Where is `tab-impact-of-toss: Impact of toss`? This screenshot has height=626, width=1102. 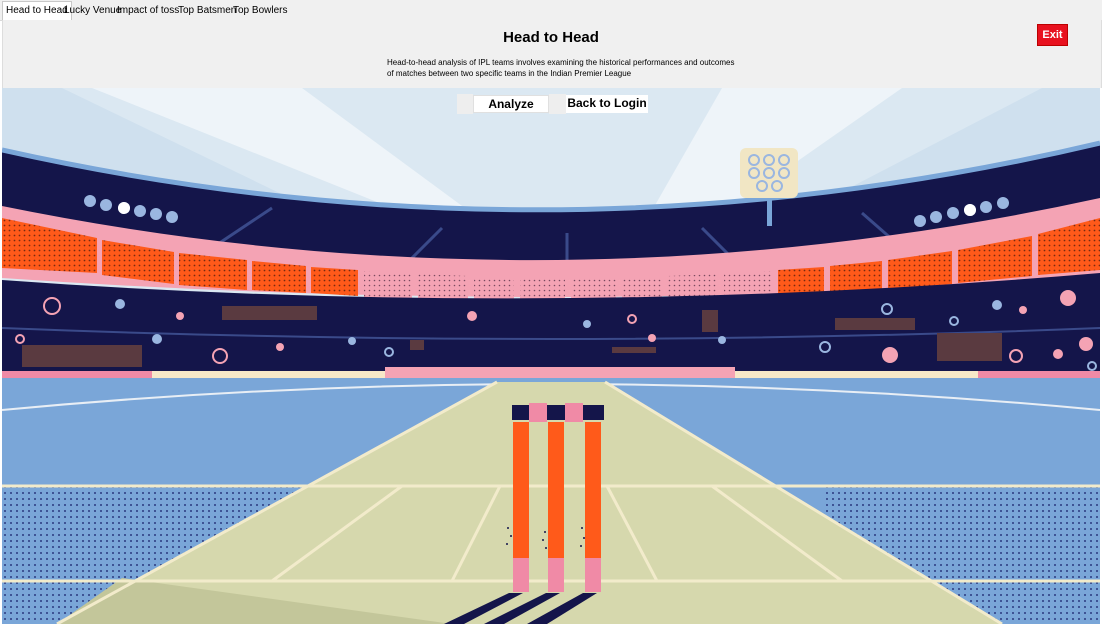
tab-impact-of-toss: Impact of toss is located at coordinates (148, 11).